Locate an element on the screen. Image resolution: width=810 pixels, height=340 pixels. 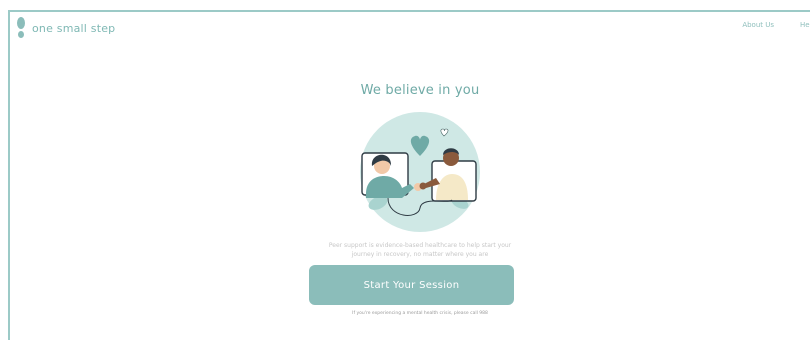
top-nav: About Us Help is located at coordinates (776, 25).